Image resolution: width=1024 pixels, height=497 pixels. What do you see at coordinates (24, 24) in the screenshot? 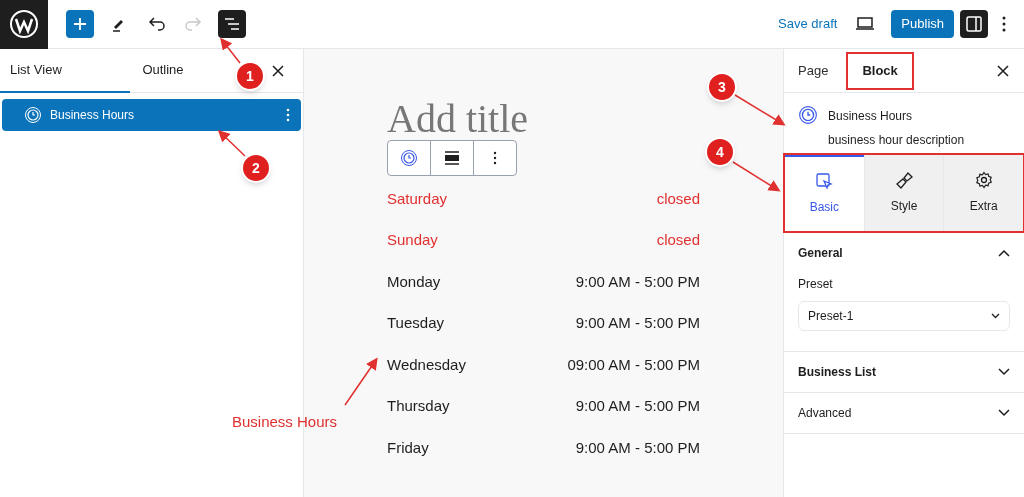
I see `logo-icon` at bounding box center [24, 24].